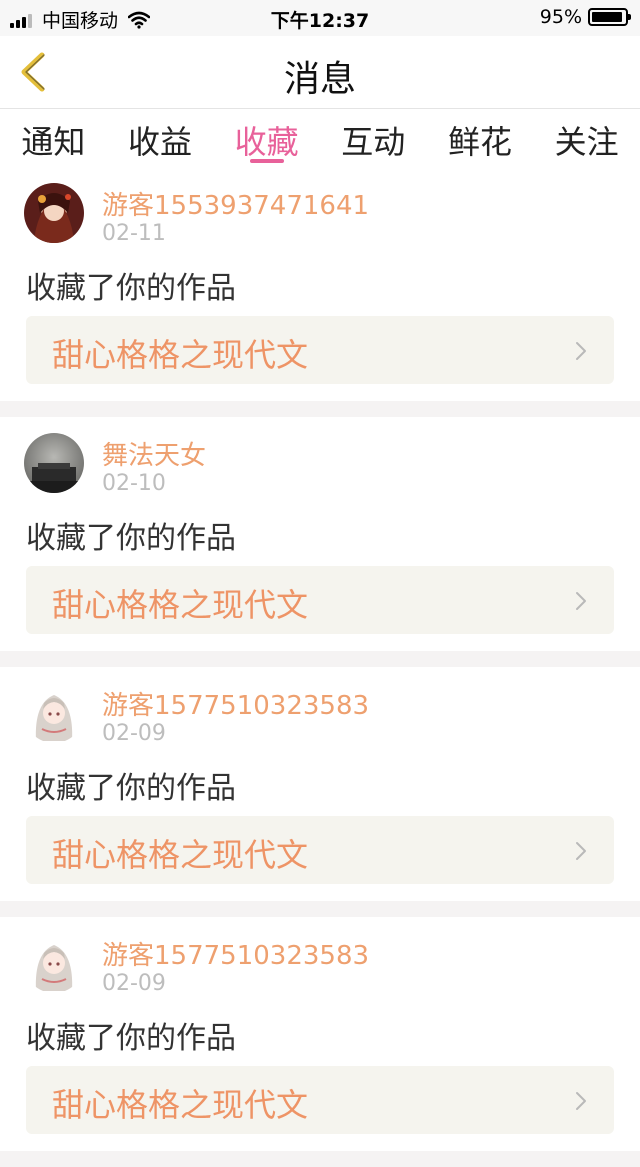  I want to click on battery-icon, so click(609, 17).